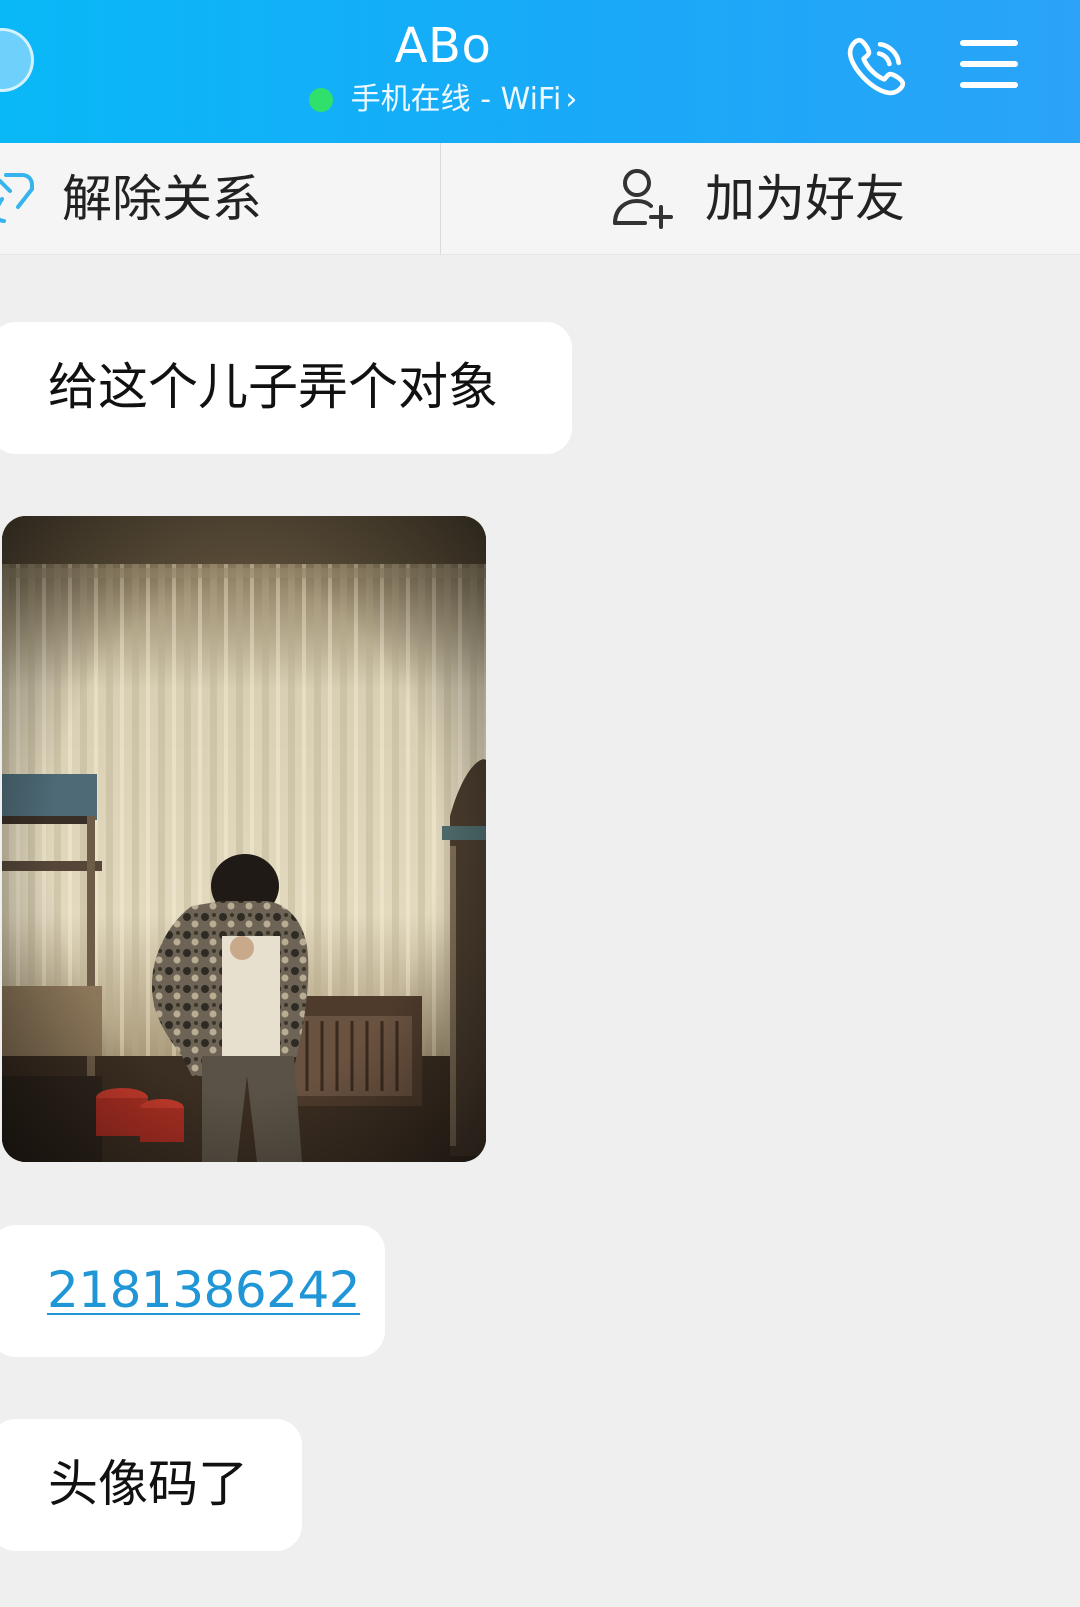 The width and height of the screenshot is (1080, 1607). What do you see at coordinates (320, 100) in the screenshot?
I see `online-dot-icon` at bounding box center [320, 100].